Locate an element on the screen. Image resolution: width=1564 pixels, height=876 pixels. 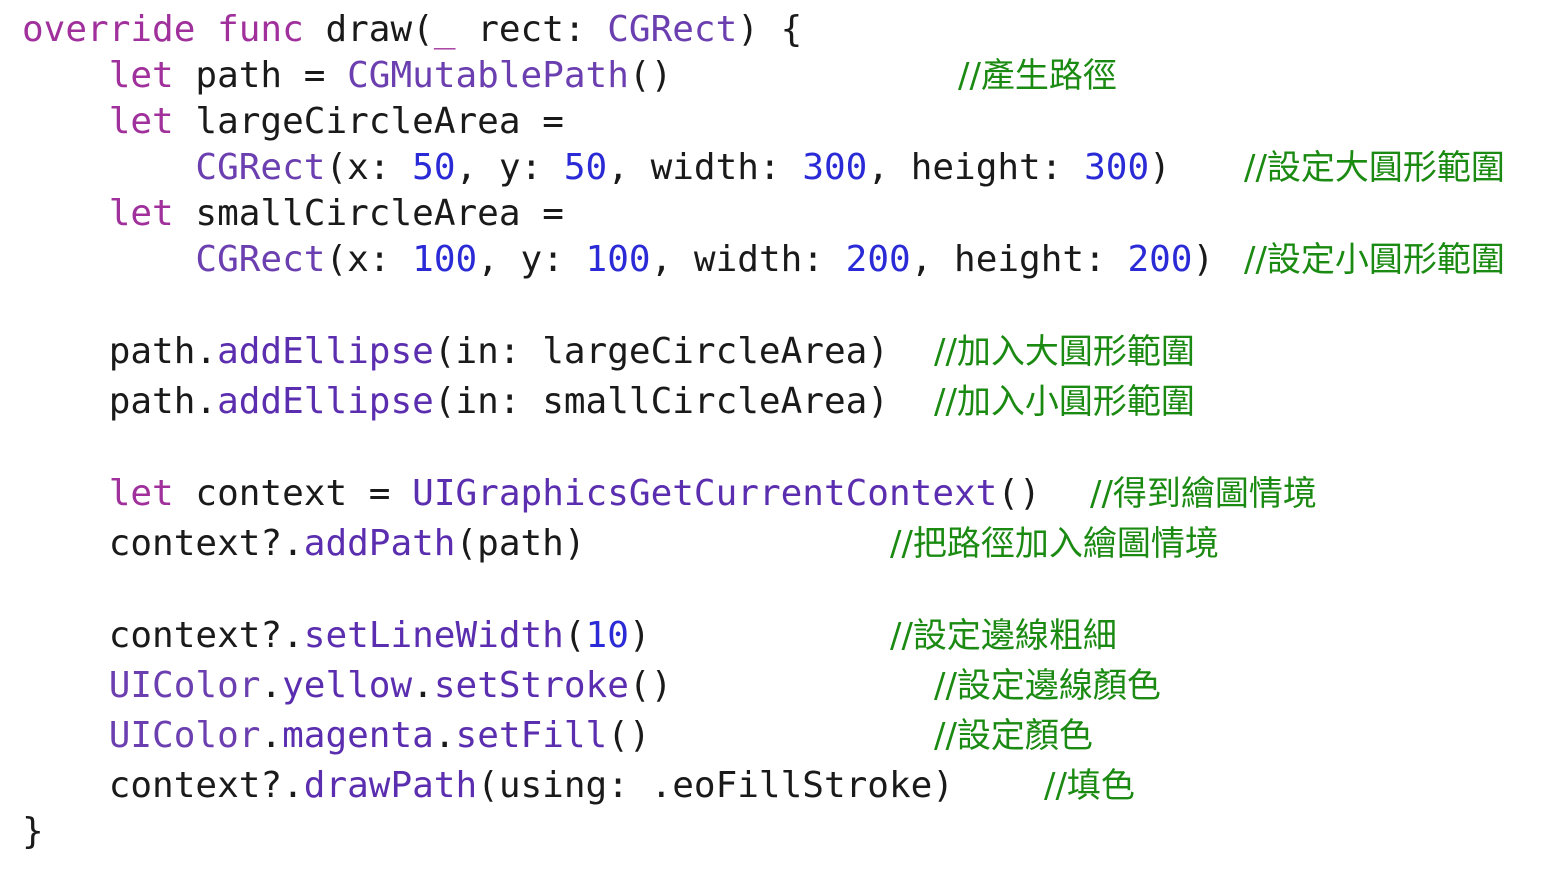
code-line-11: context?.setLineWidth(10) is located at coordinates (336, 636).